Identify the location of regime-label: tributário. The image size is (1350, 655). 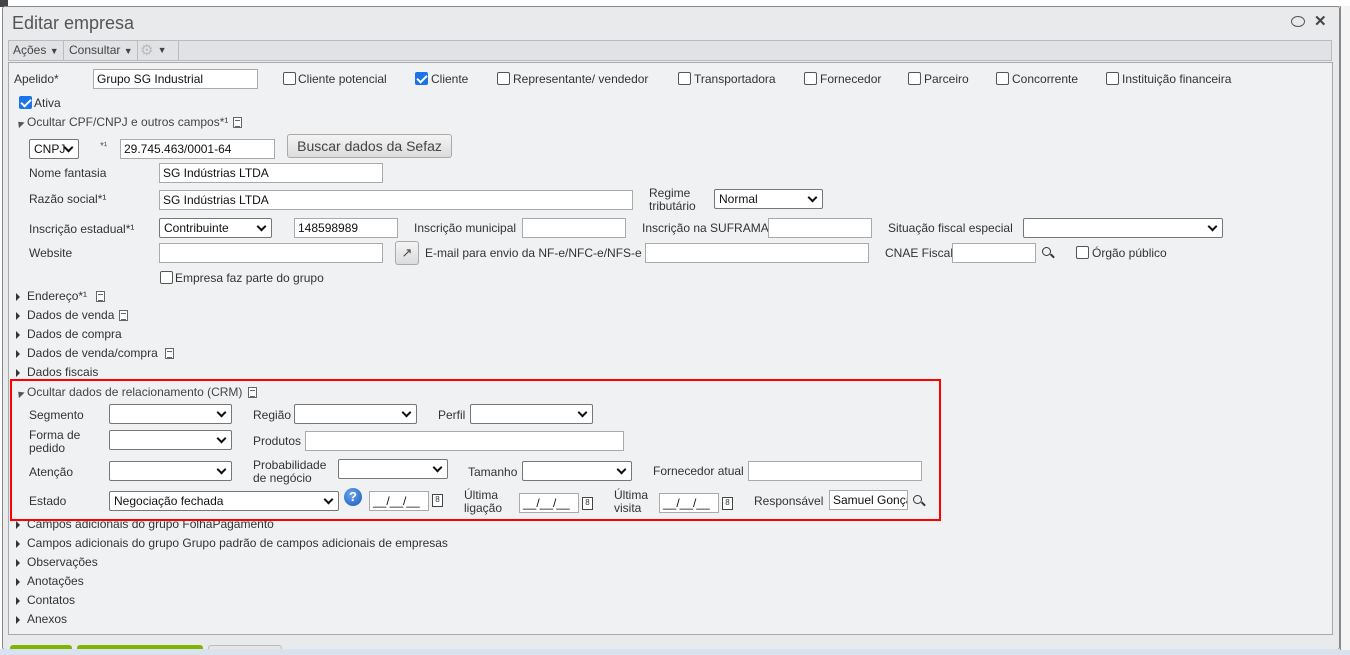
(672, 206).